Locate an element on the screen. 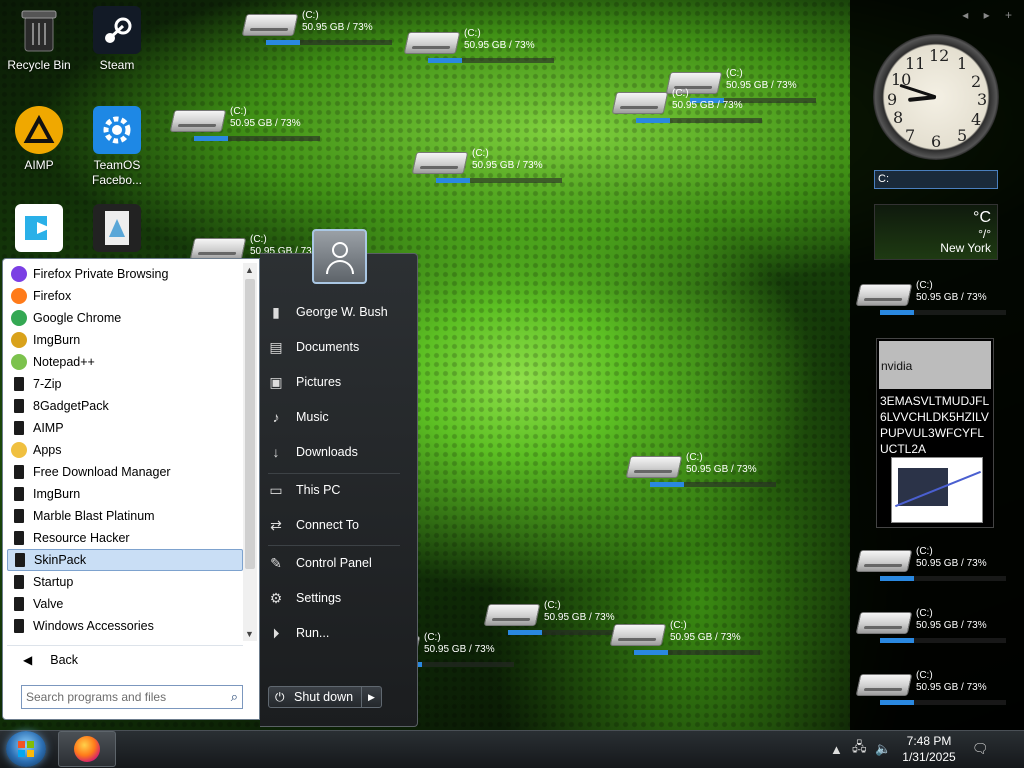  notifications-icon: 🗨 is located at coordinates (980, 749).